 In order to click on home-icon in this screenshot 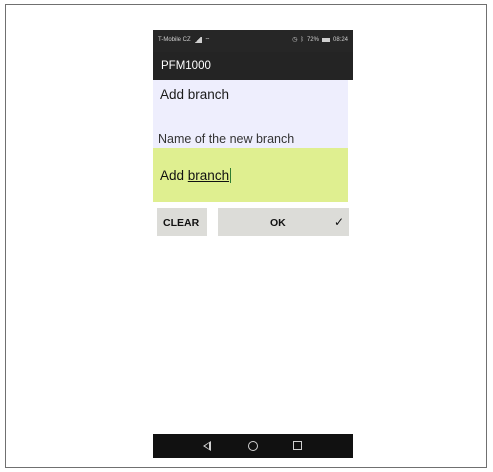, I will do `click(253, 444)`.